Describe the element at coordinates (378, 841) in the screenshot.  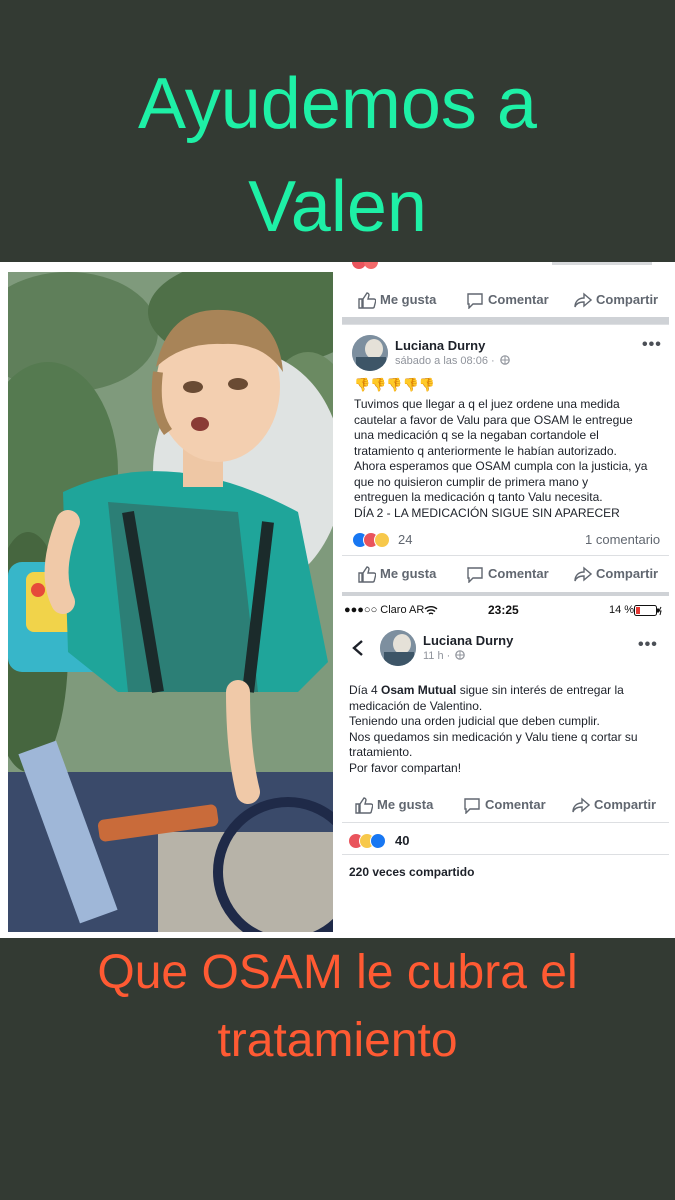
I see `like-reaction-icon` at that location.